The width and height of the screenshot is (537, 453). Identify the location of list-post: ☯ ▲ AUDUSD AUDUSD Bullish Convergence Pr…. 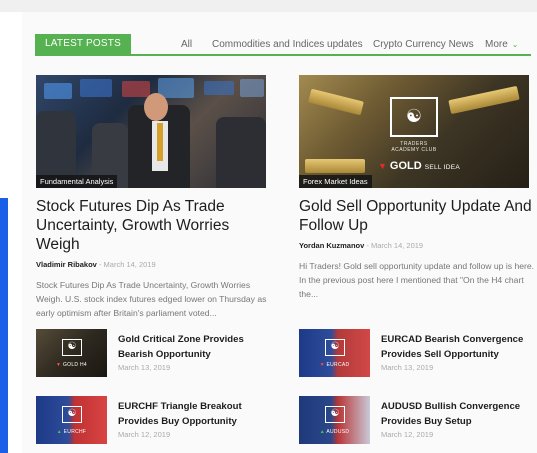
(418, 420).